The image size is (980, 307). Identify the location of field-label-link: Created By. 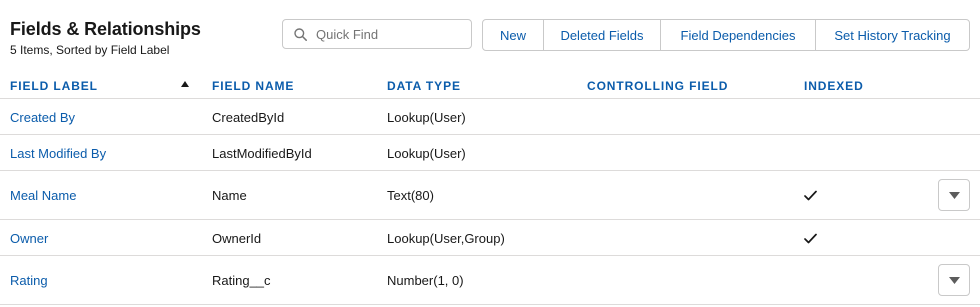
(42, 117).